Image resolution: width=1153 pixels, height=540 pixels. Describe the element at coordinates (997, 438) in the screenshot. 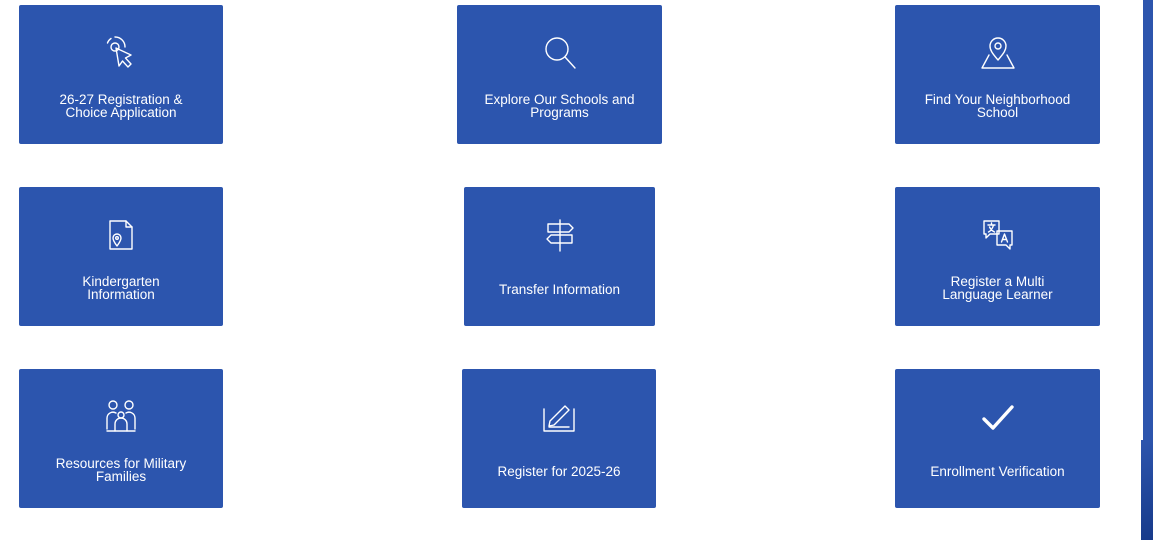

I see `tile-enrollment-verification: Enrollment Verification` at that location.